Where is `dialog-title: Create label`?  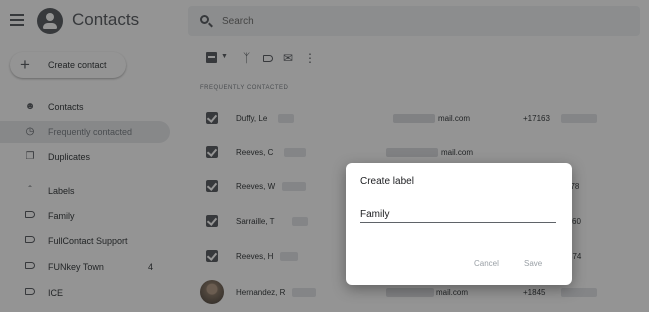 dialog-title: Create label is located at coordinates (387, 181).